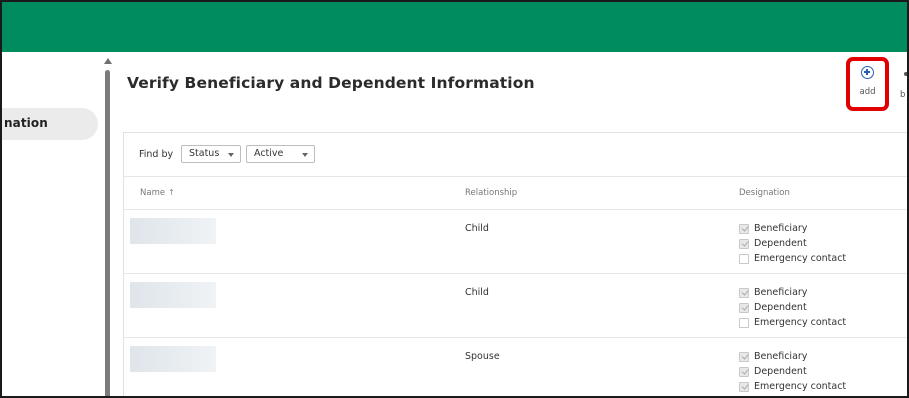  I want to click on table-header-row: Name ↑ Relationship Designation, so click(515, 193).